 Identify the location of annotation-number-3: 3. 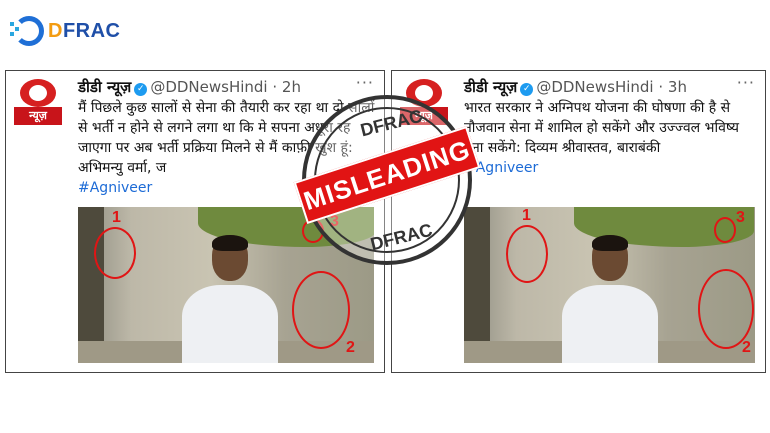
(740, 217).